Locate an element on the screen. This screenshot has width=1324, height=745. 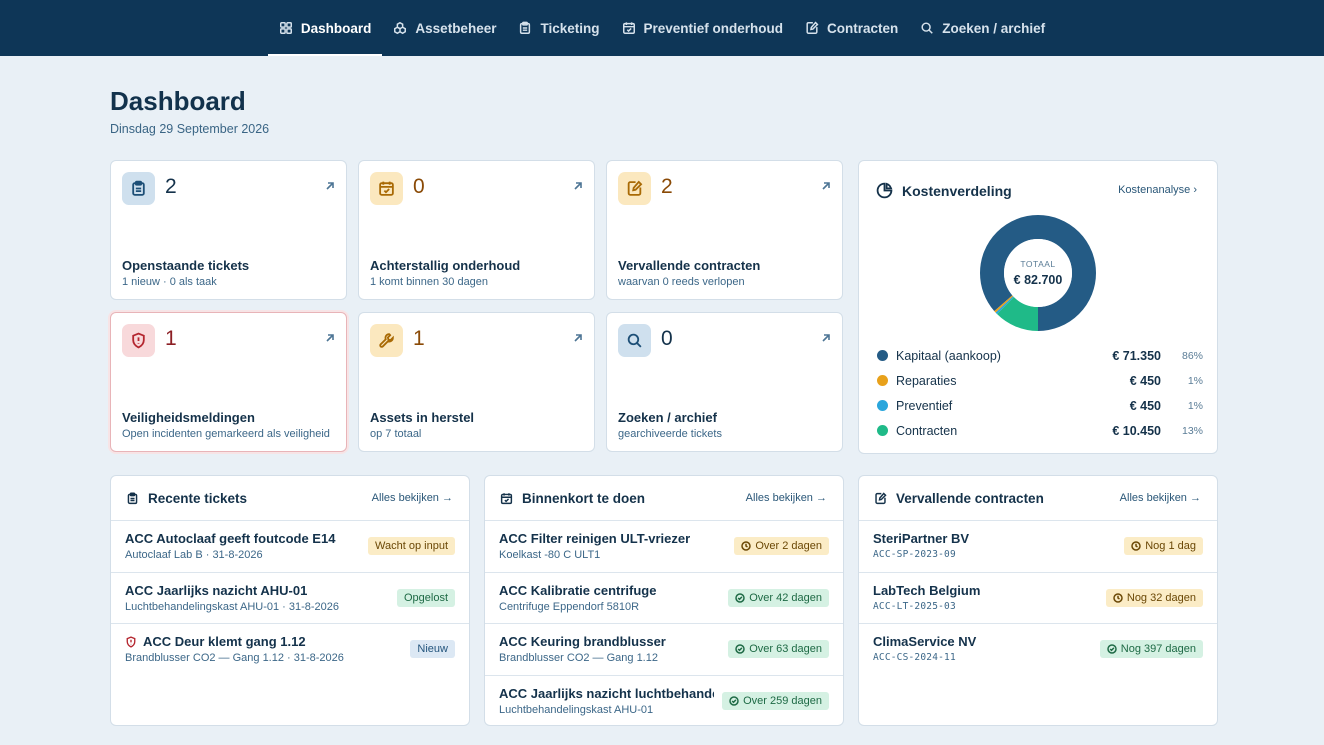
ticket-title: ACC Autoclaaf geeft foutcode E14 is located at coordinates (230, 538).